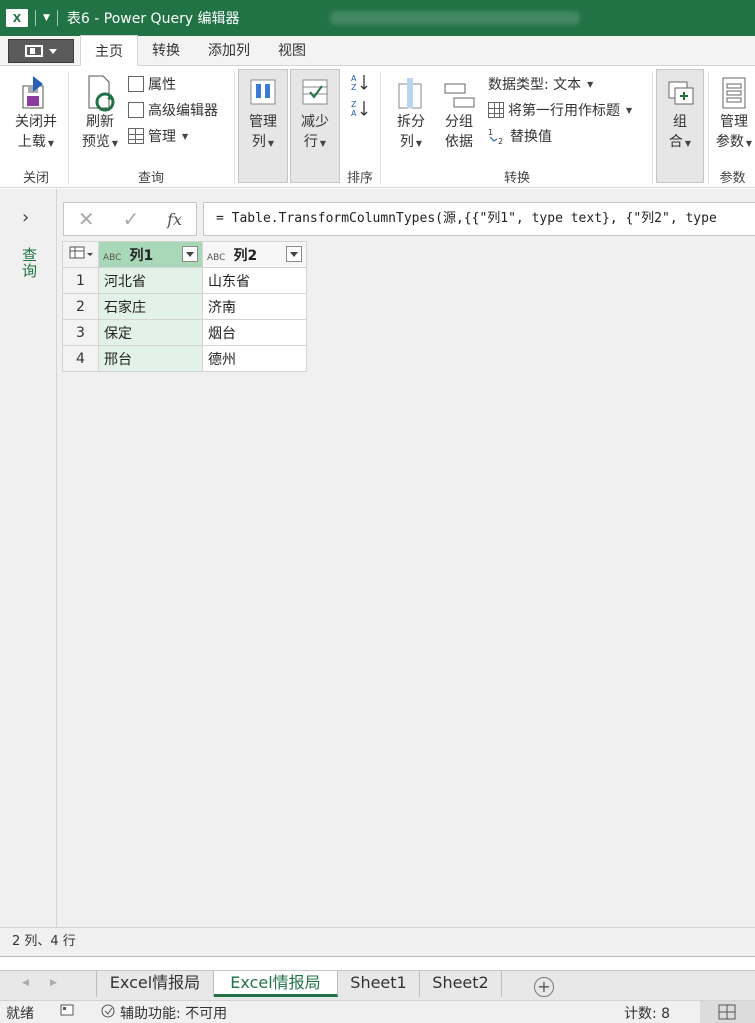  Describe the element at coordinates (155, 984) in the screenshot. I see `sheet-tab: Excel情报局` at that location.